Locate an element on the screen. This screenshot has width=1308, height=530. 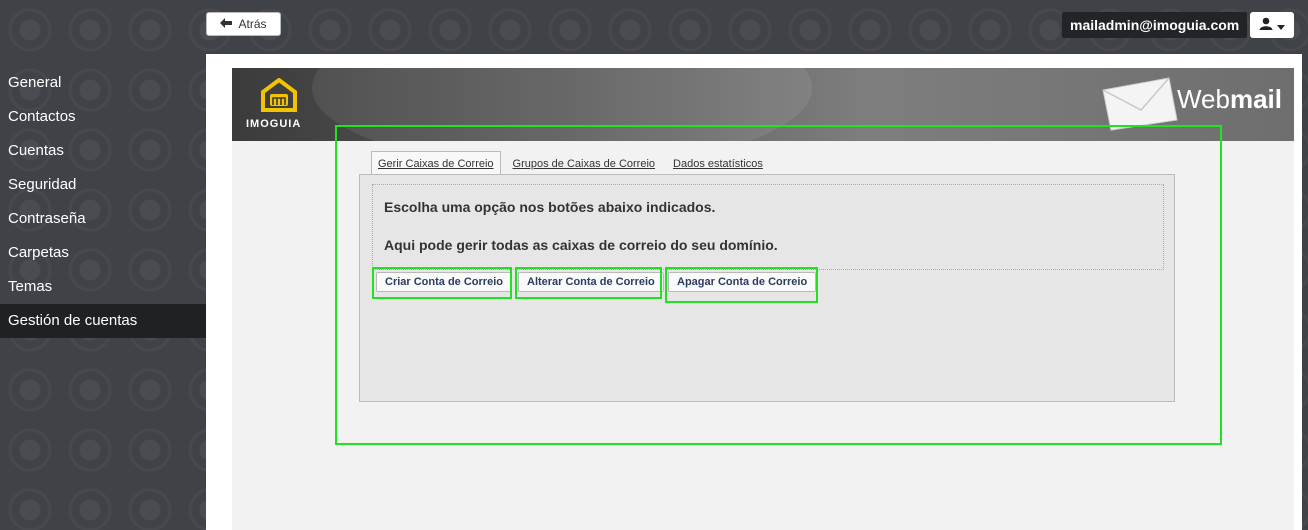
sidebar-item-cuentas: Cuentas is located at coordinates (103, 151).